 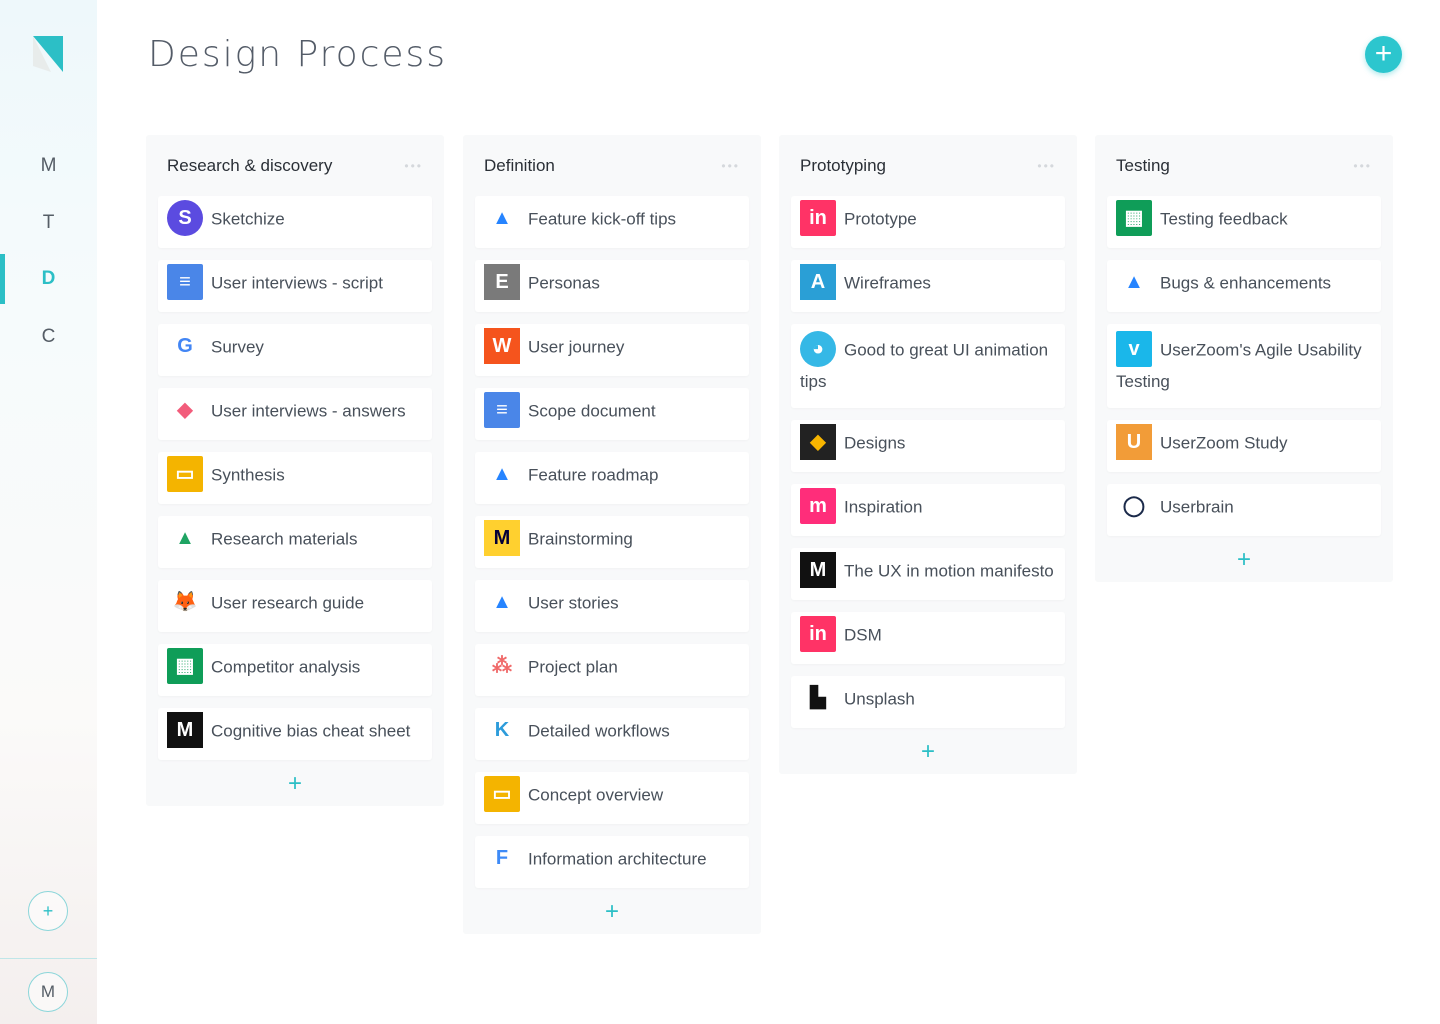 I want to click on card: W User journey, so click(x=612, y=350).